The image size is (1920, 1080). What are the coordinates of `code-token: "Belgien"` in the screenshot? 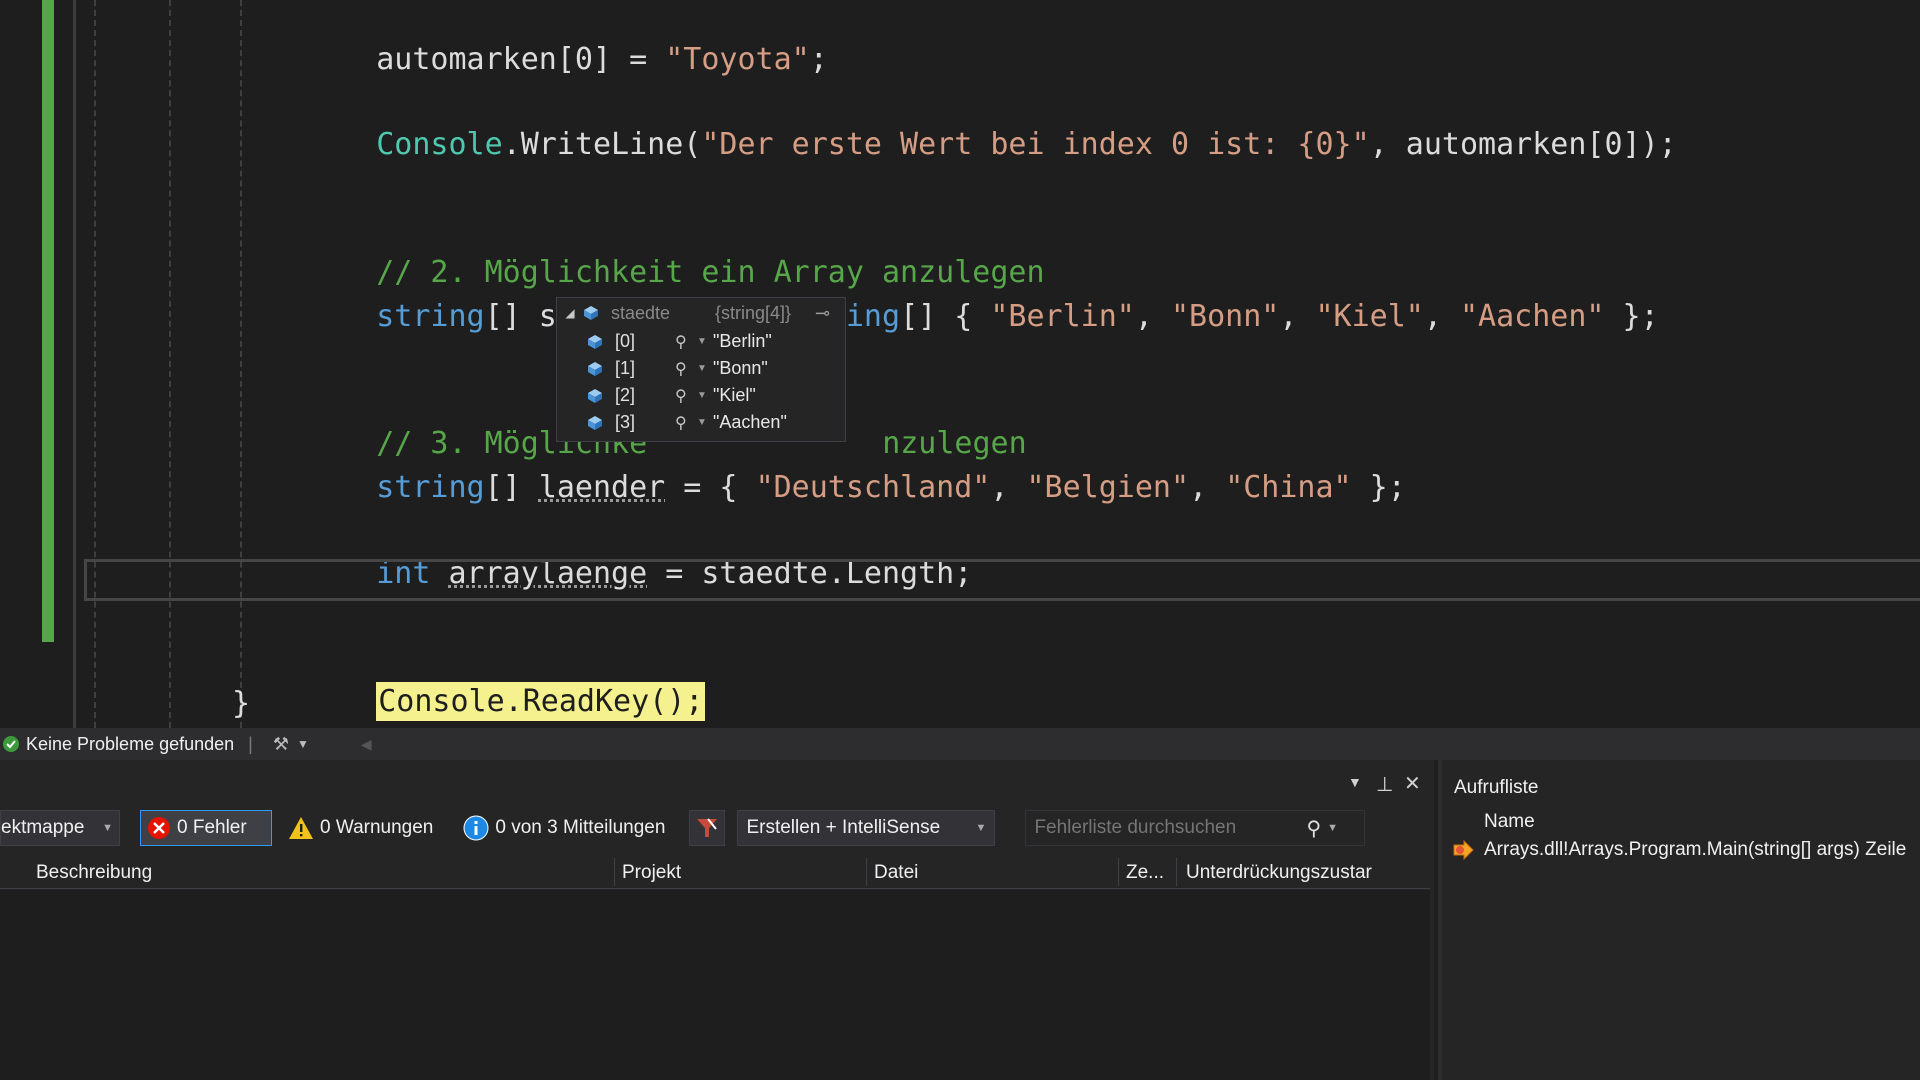 It's located at (1108, 487).